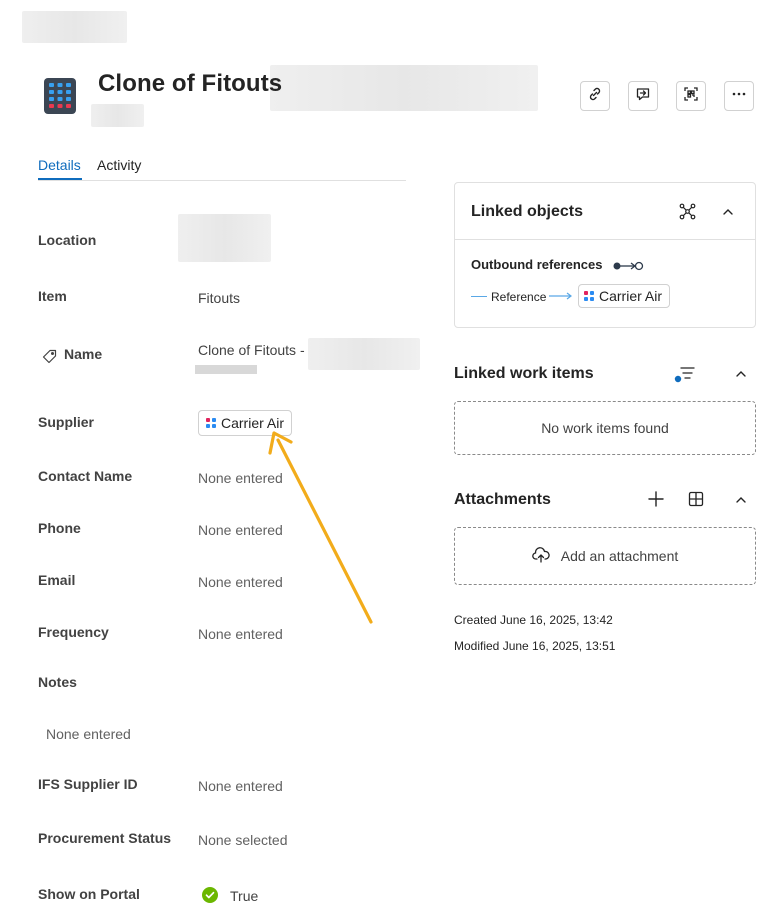 The height and width of the screenshot is (908, 766). I want to click on name-value: Clone of Fitouts -, so click(251, 350).